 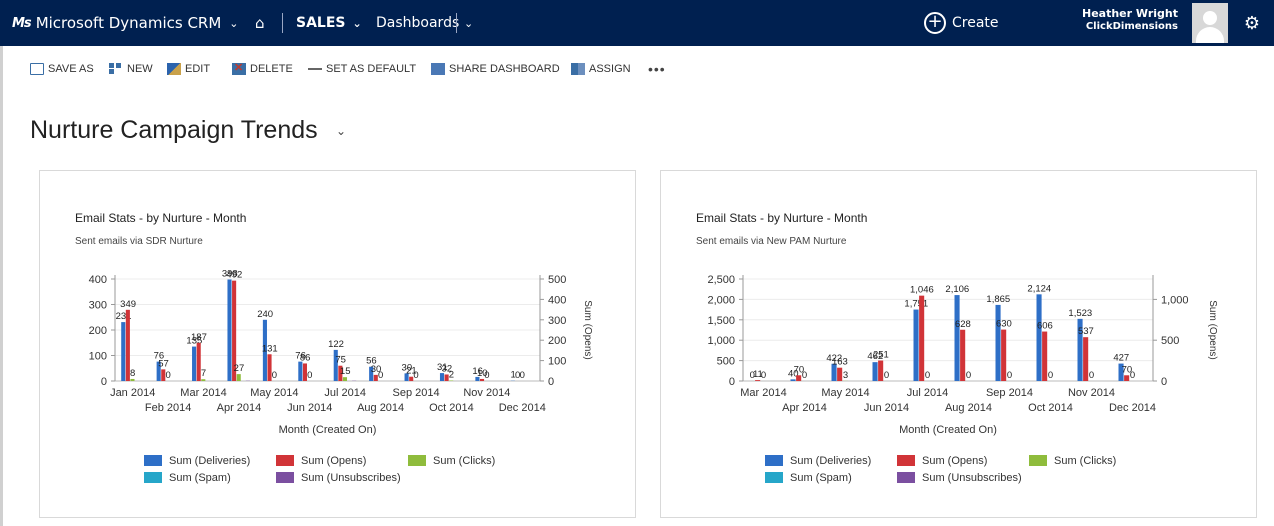 What do you see at coordinates (260, 23) in the screenshot?
I see `home-icon: ⌂` at bounding box center [260, 23].